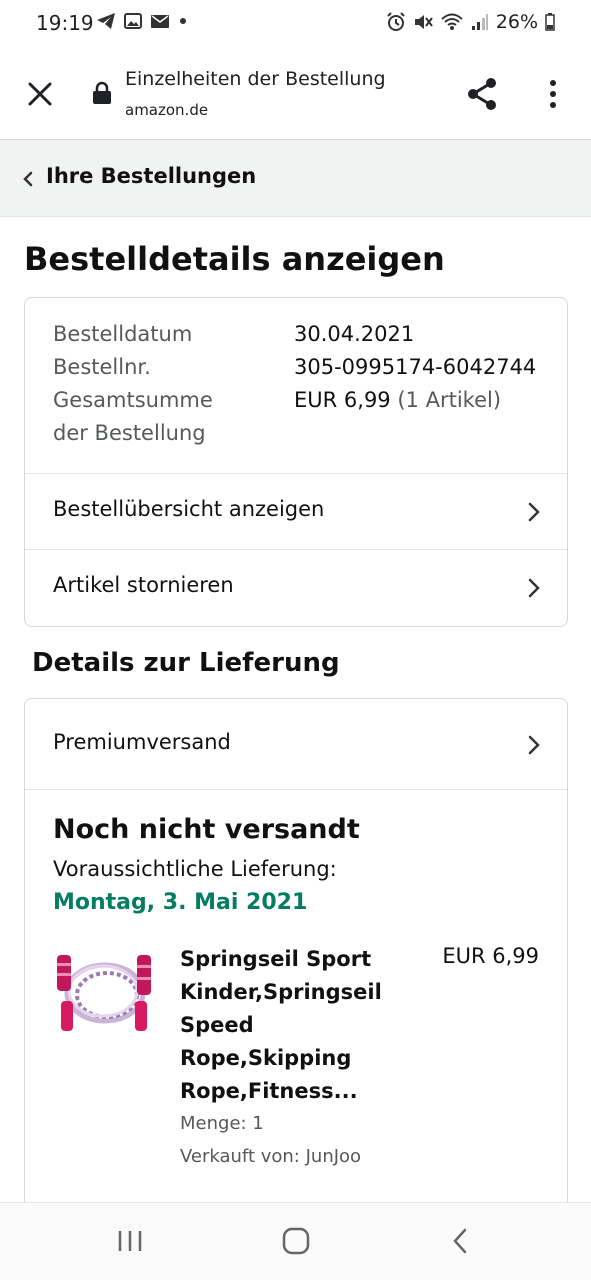  What do you see at coordinates (296, 744) in the screenshot?
I see `shipping-method-link: Premiumversand` at bounding box center [296, 744].